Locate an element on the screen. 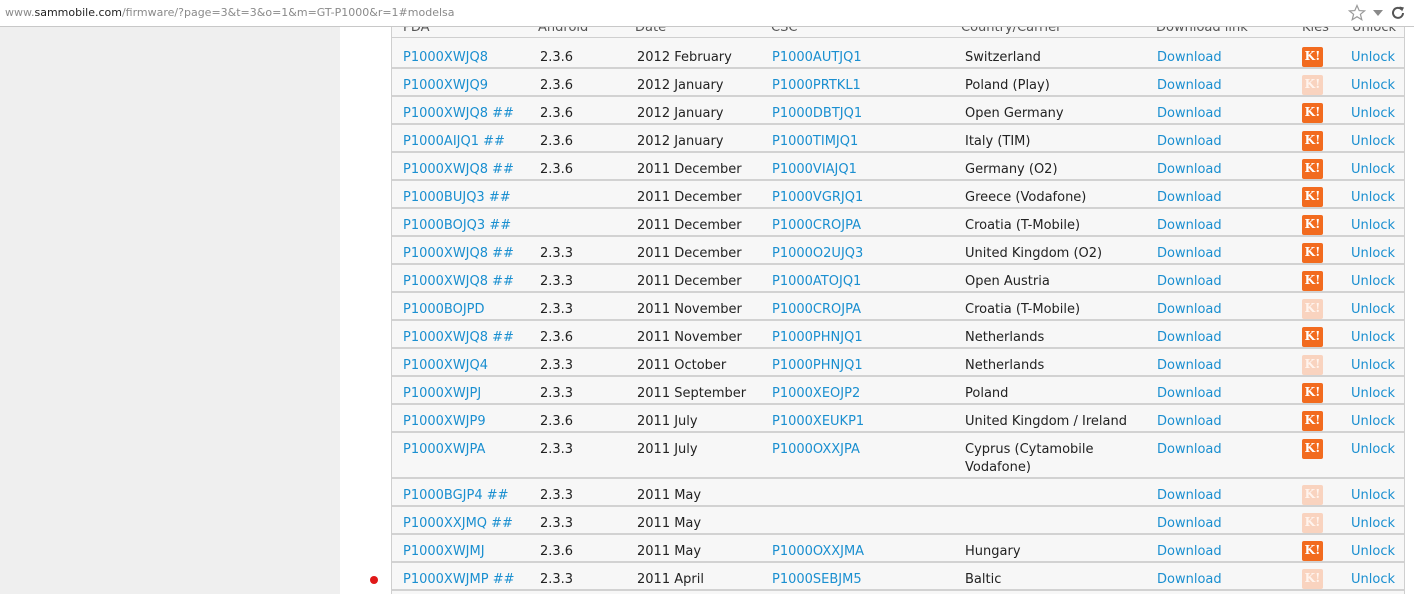 The image size is (1414, 594). header-country: Country/Carrier is located at coordinates (1011, 31).